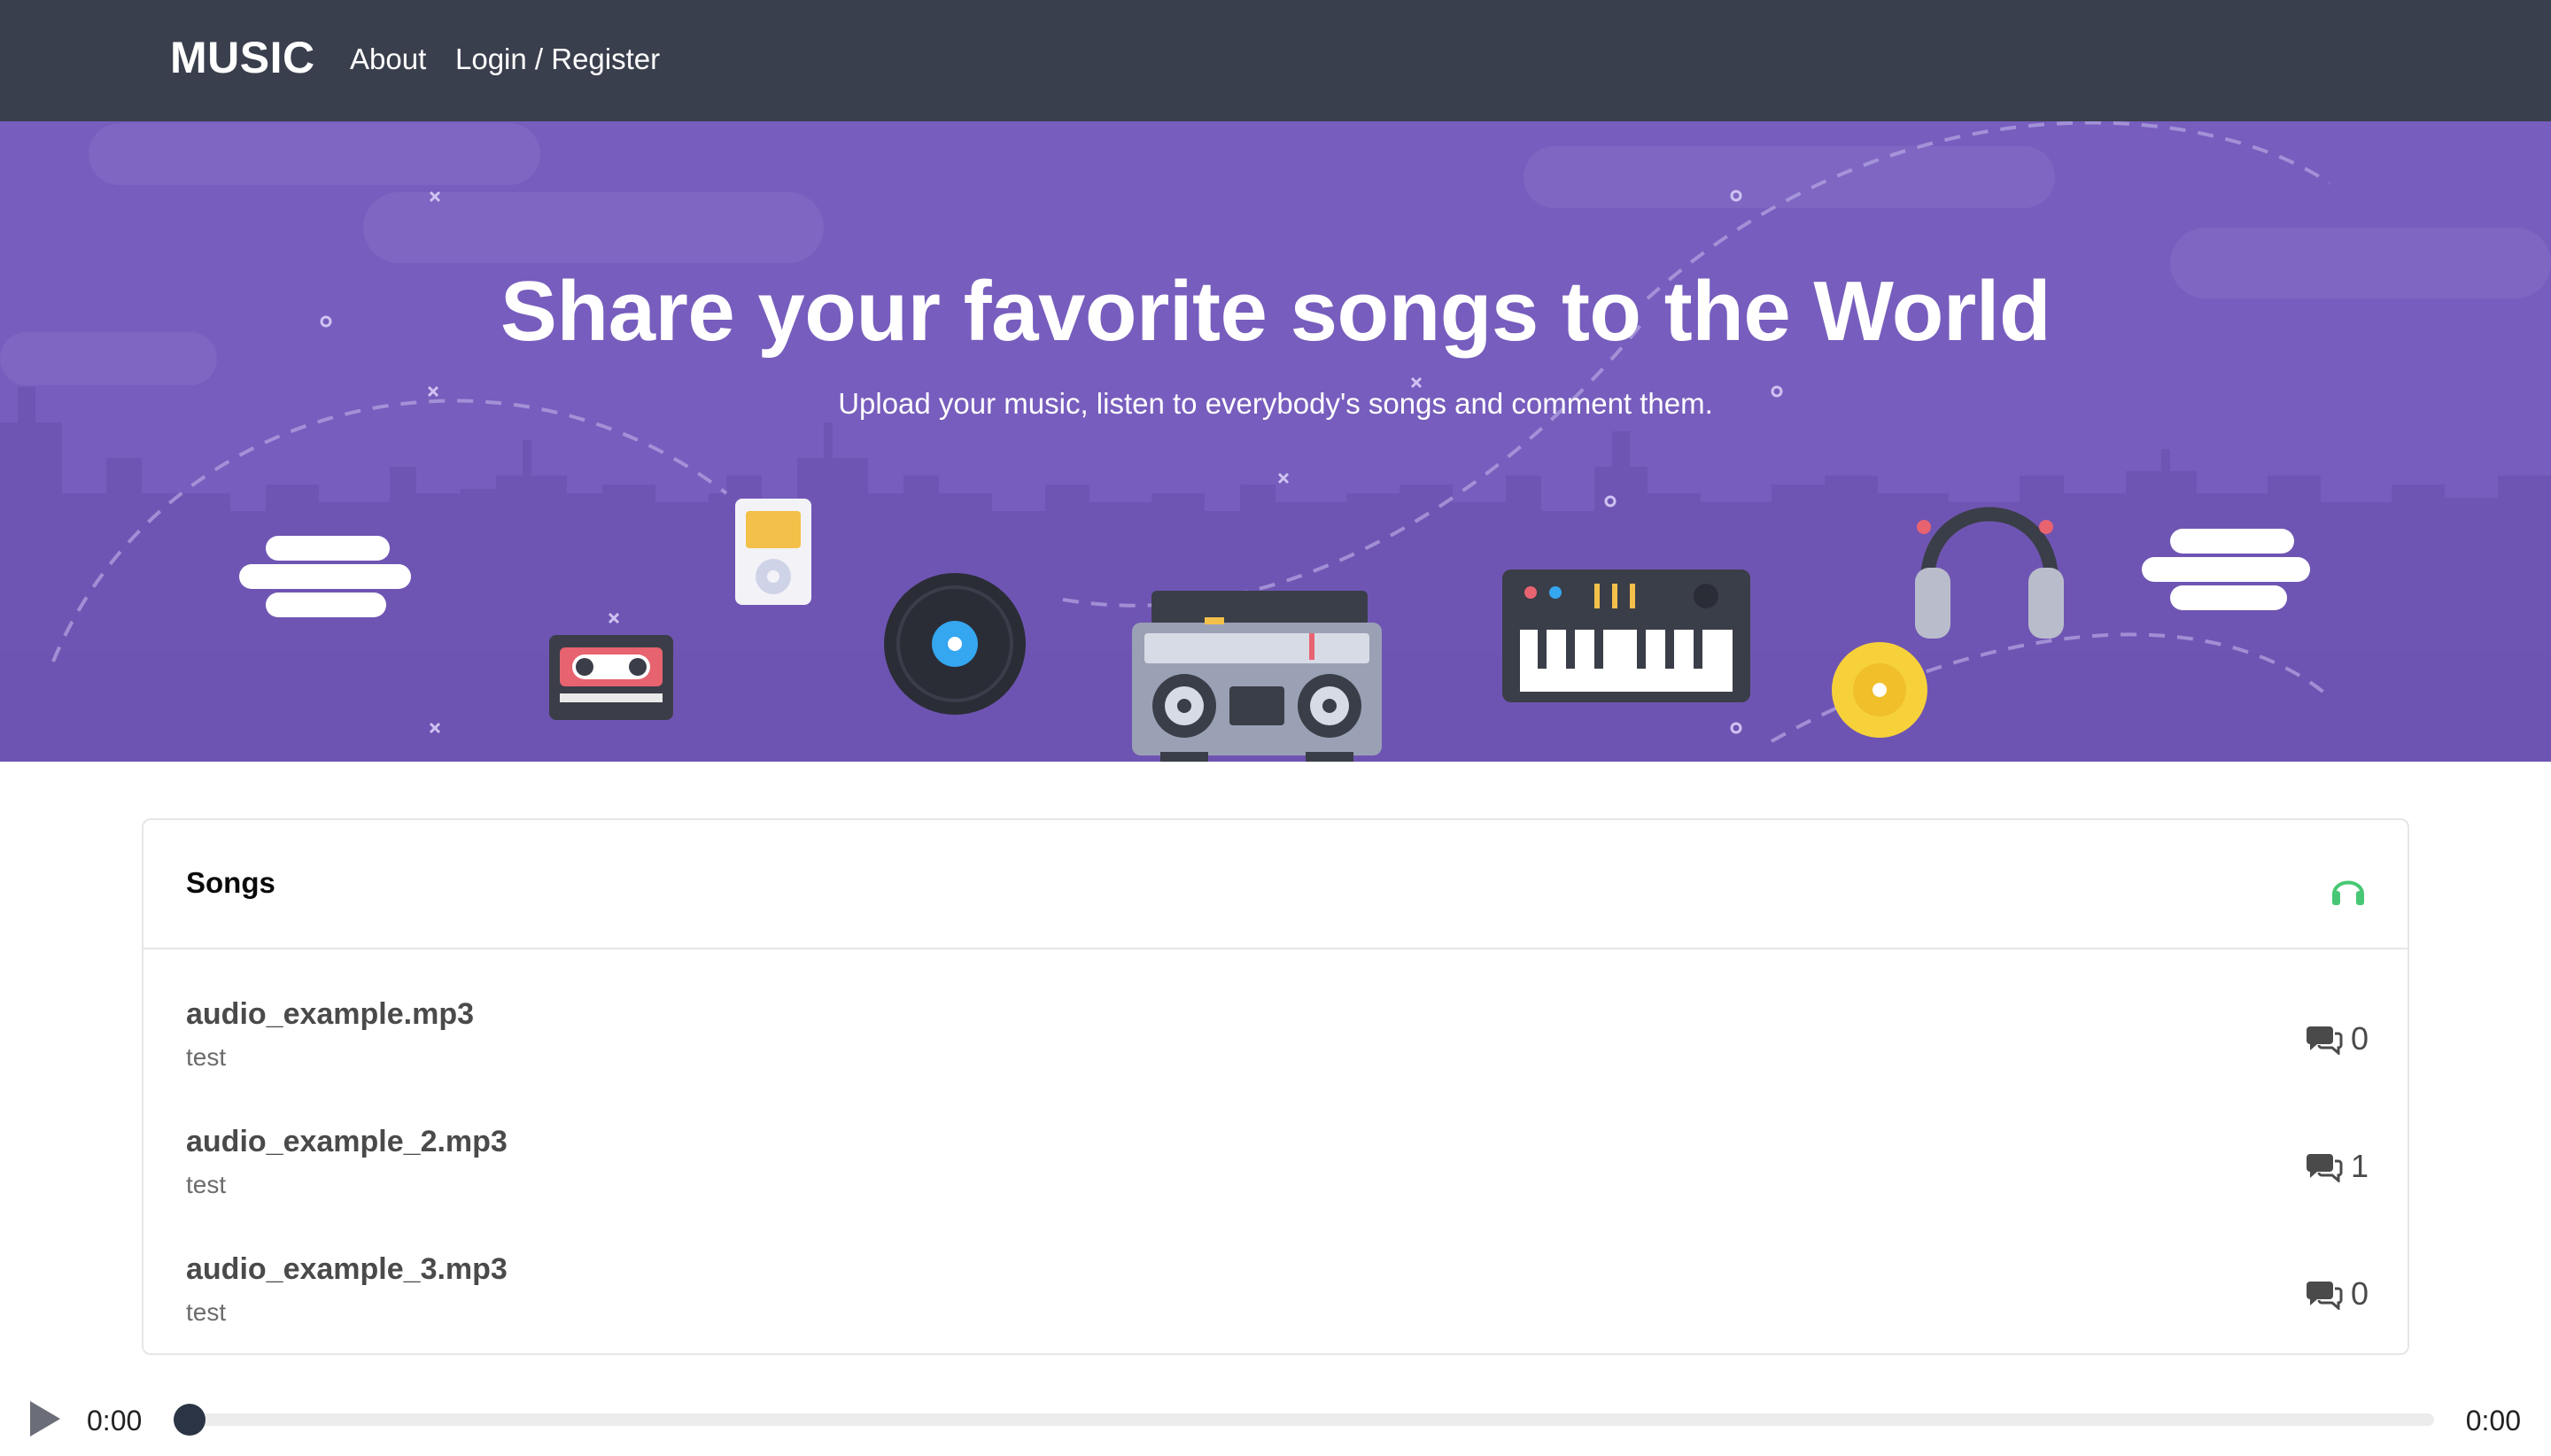 This screenshot has width=2551, height=1456. What do you see at coordinates (1277, 1050) in the screenshot?
I see `song-item: audio_example.mp3 test 0` at bounding box center [1277, 1050].